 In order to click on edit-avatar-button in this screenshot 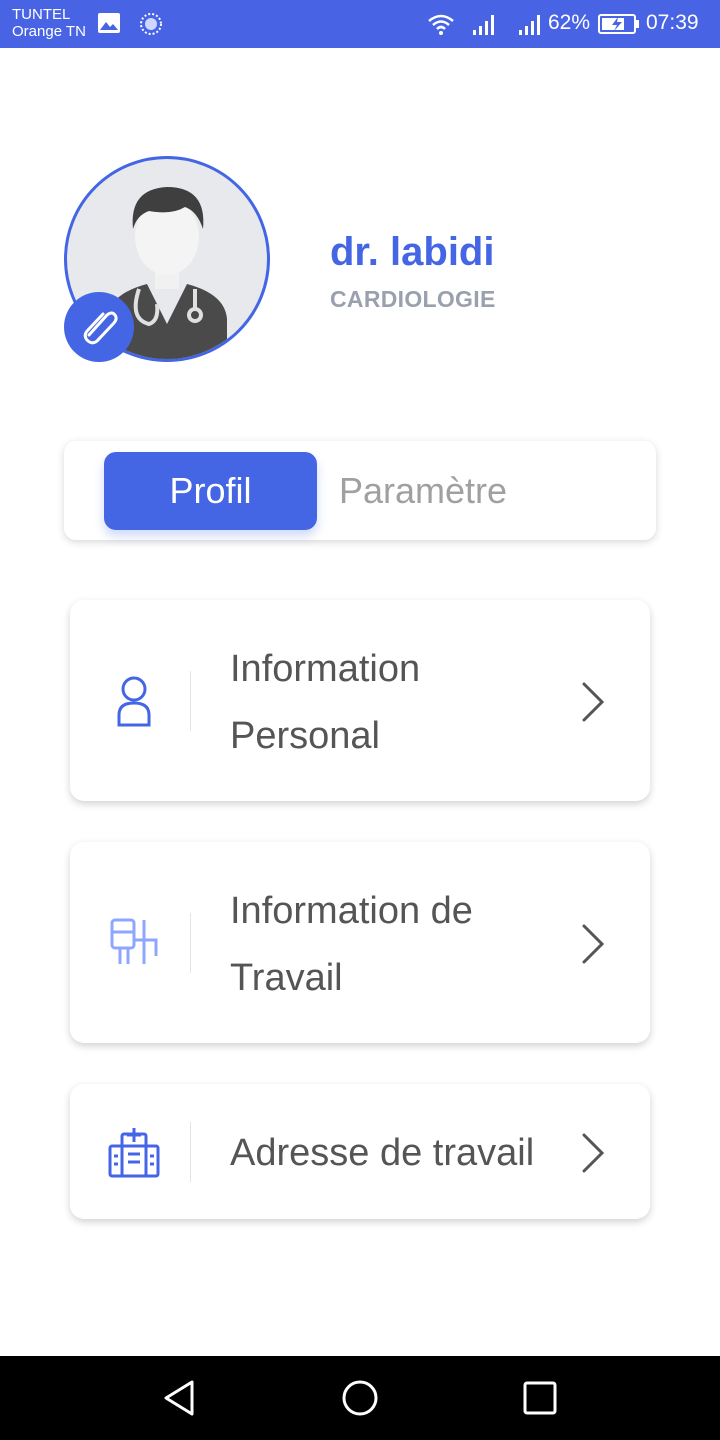, I will do `click(99, 327)`.